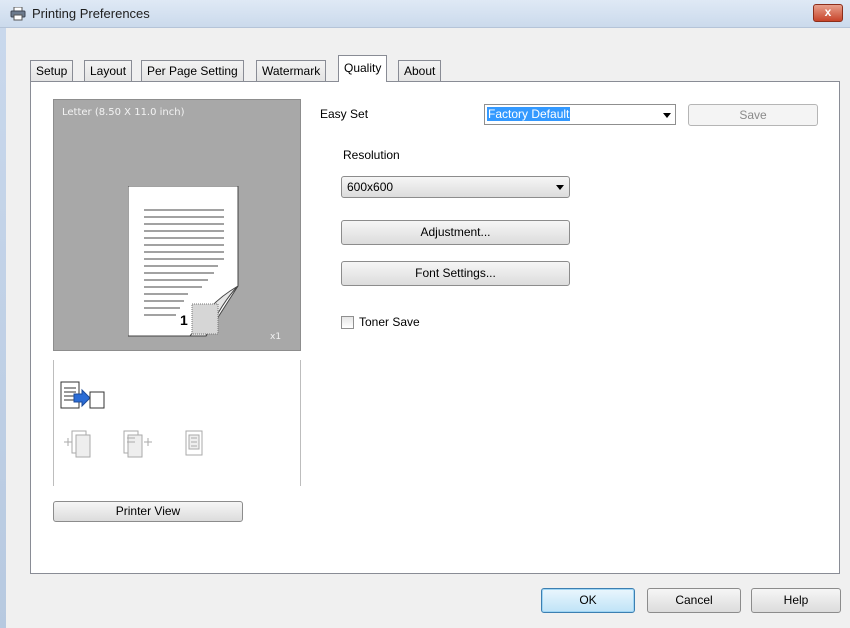 This screenshot has width=850, height=628. Describe the element at coordinates (344, 114) in the screenshot. I see `easy-set-label: Easy Set` at that location.